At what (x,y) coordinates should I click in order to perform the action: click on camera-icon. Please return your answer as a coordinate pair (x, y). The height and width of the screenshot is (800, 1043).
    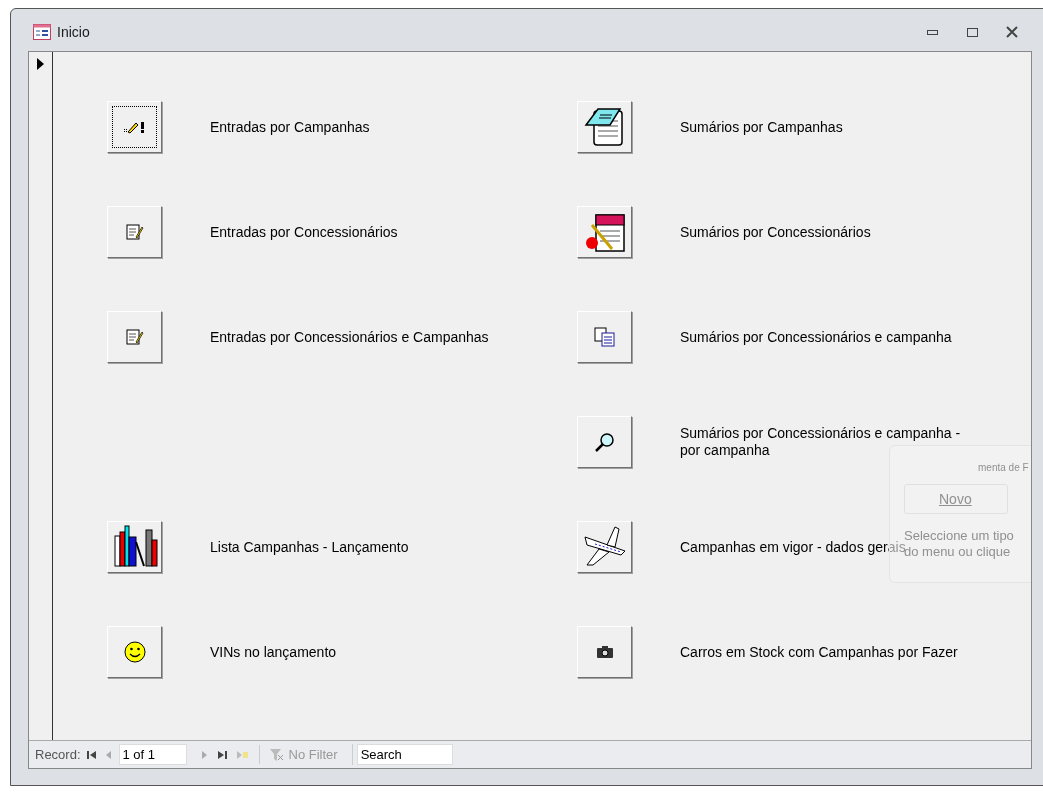
    Looking at the image, I should click on (604, 652).